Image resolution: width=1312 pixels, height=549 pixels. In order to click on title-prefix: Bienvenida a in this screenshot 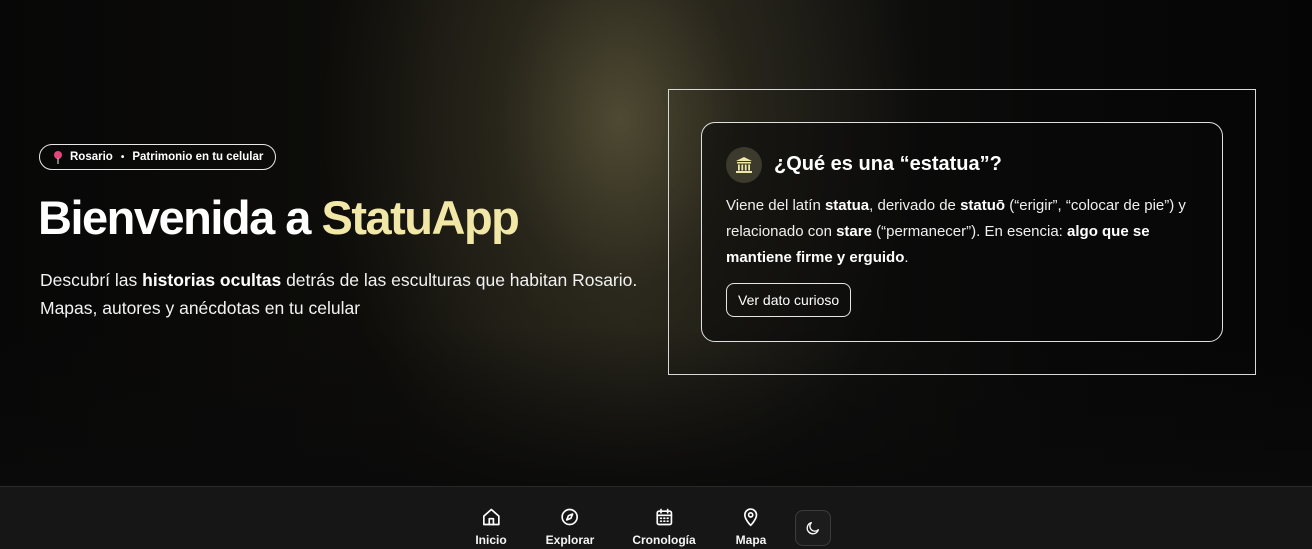, I will do `click(180, 217)`.